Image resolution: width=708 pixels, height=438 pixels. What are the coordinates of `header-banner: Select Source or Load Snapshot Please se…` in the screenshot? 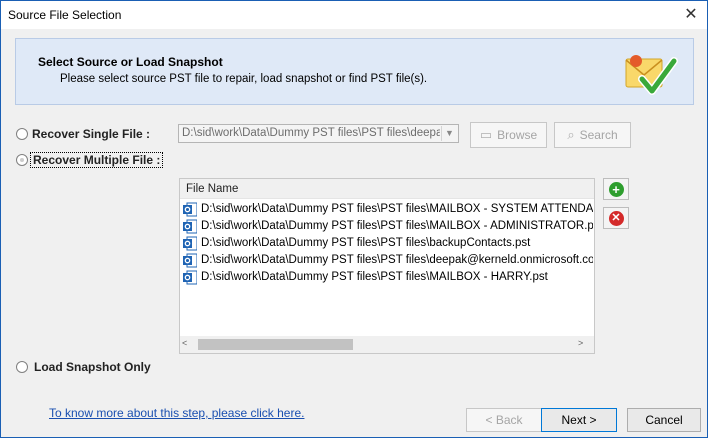 It's located at (354, 71).